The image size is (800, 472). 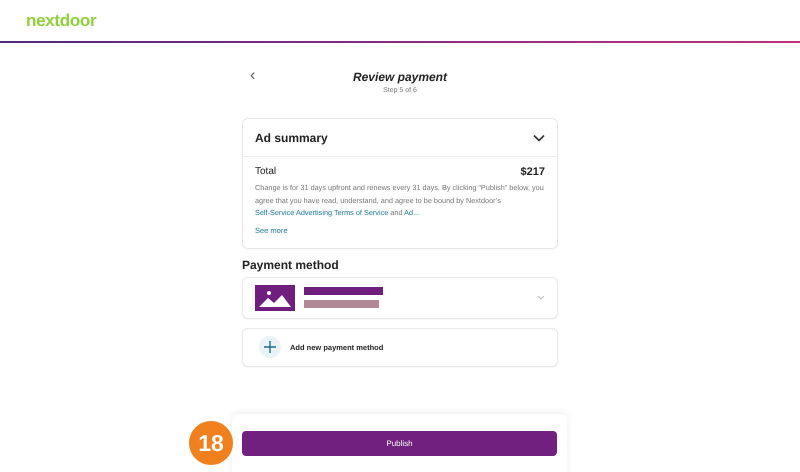 What do you see at coordinates (275, 297) in the screenshot?
I see `image-icon` at bounding box center [275, 297].